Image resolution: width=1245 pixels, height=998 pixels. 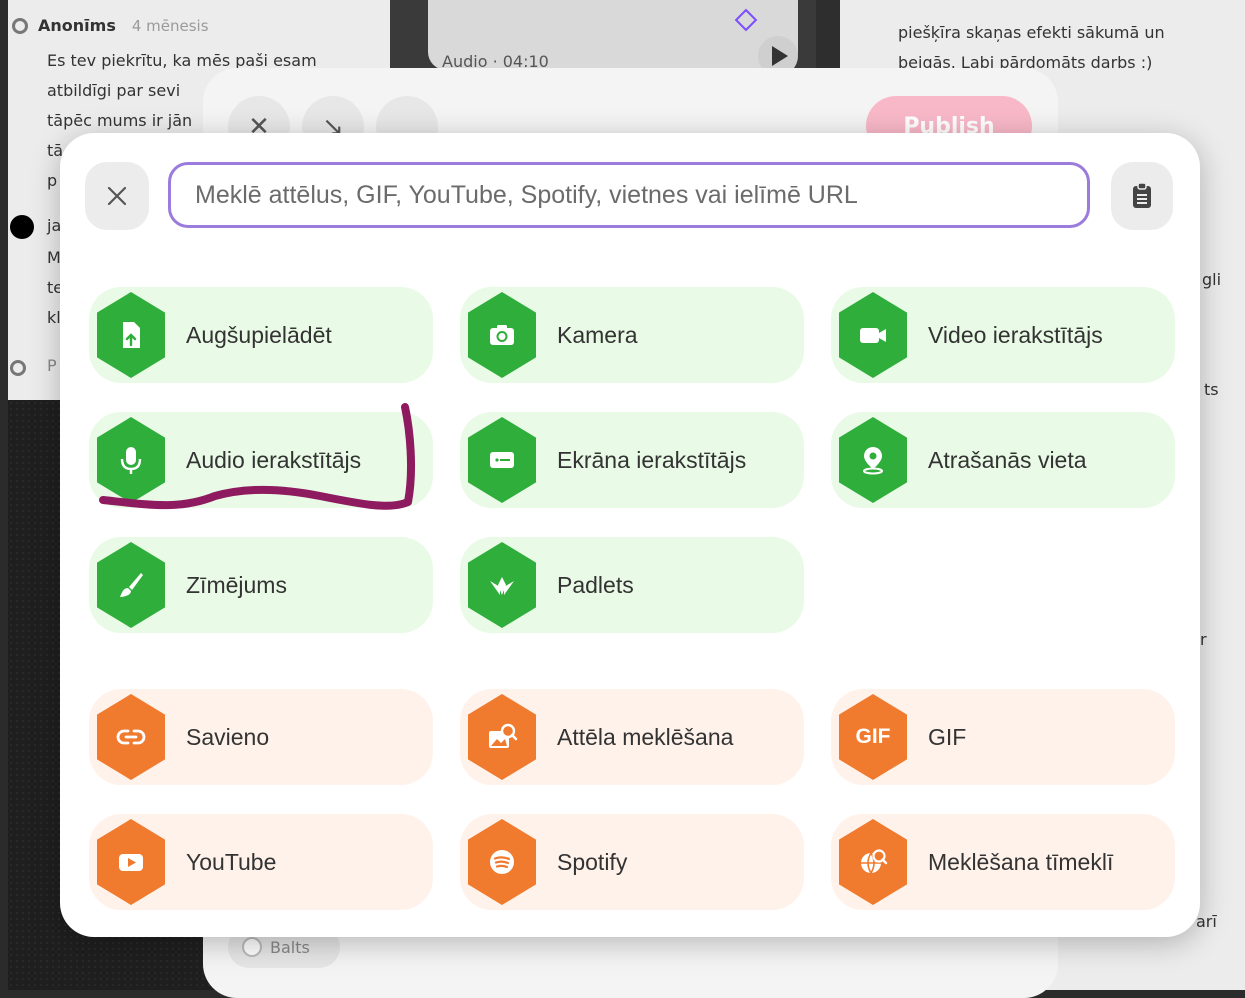 What do you see at coordinates (629, 195) in the screenshot?
I see `search-input` at bounding box center [629, 195].